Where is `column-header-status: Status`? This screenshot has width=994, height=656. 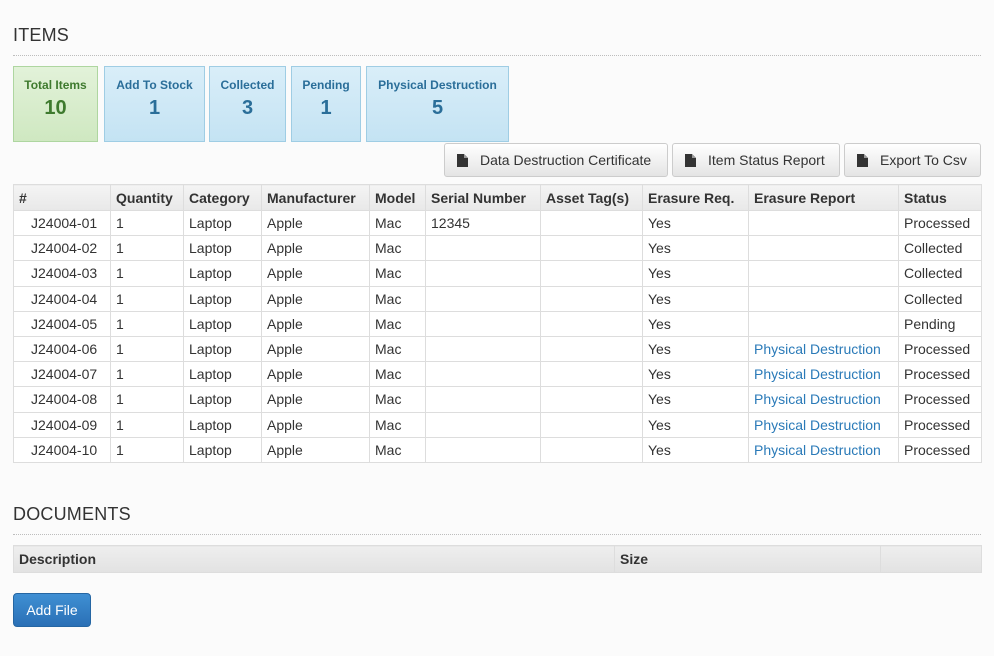 column-header-status: Status is located at coordinates (940, 197).